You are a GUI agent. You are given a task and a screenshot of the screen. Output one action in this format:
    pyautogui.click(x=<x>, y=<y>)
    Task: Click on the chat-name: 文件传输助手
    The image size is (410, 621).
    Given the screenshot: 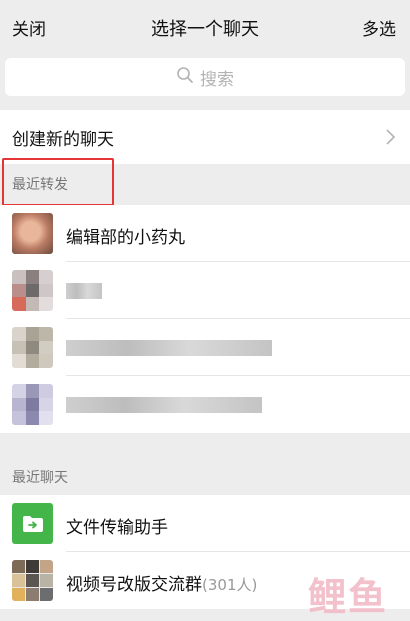 What is the action you would take?
    pyautogui.click(x=117, y=528)
    